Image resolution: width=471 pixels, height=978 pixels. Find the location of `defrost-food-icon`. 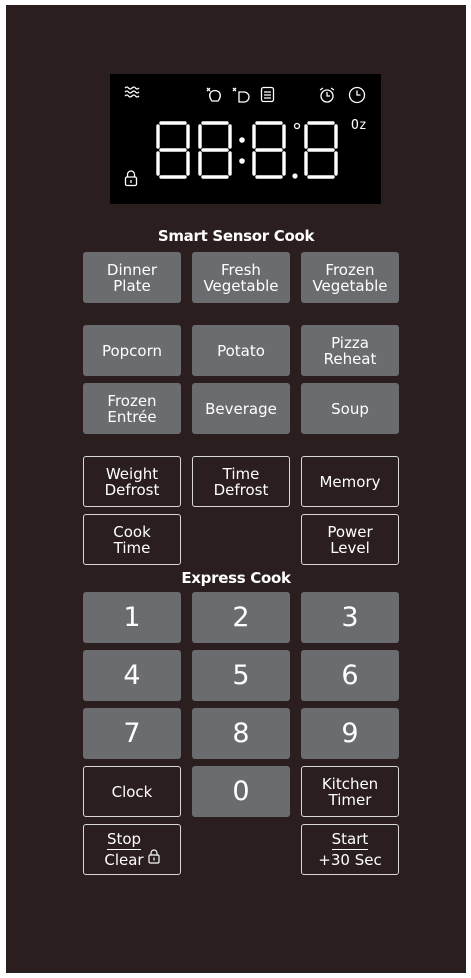

defrost-food-icon is located at coordinates (215, 94).